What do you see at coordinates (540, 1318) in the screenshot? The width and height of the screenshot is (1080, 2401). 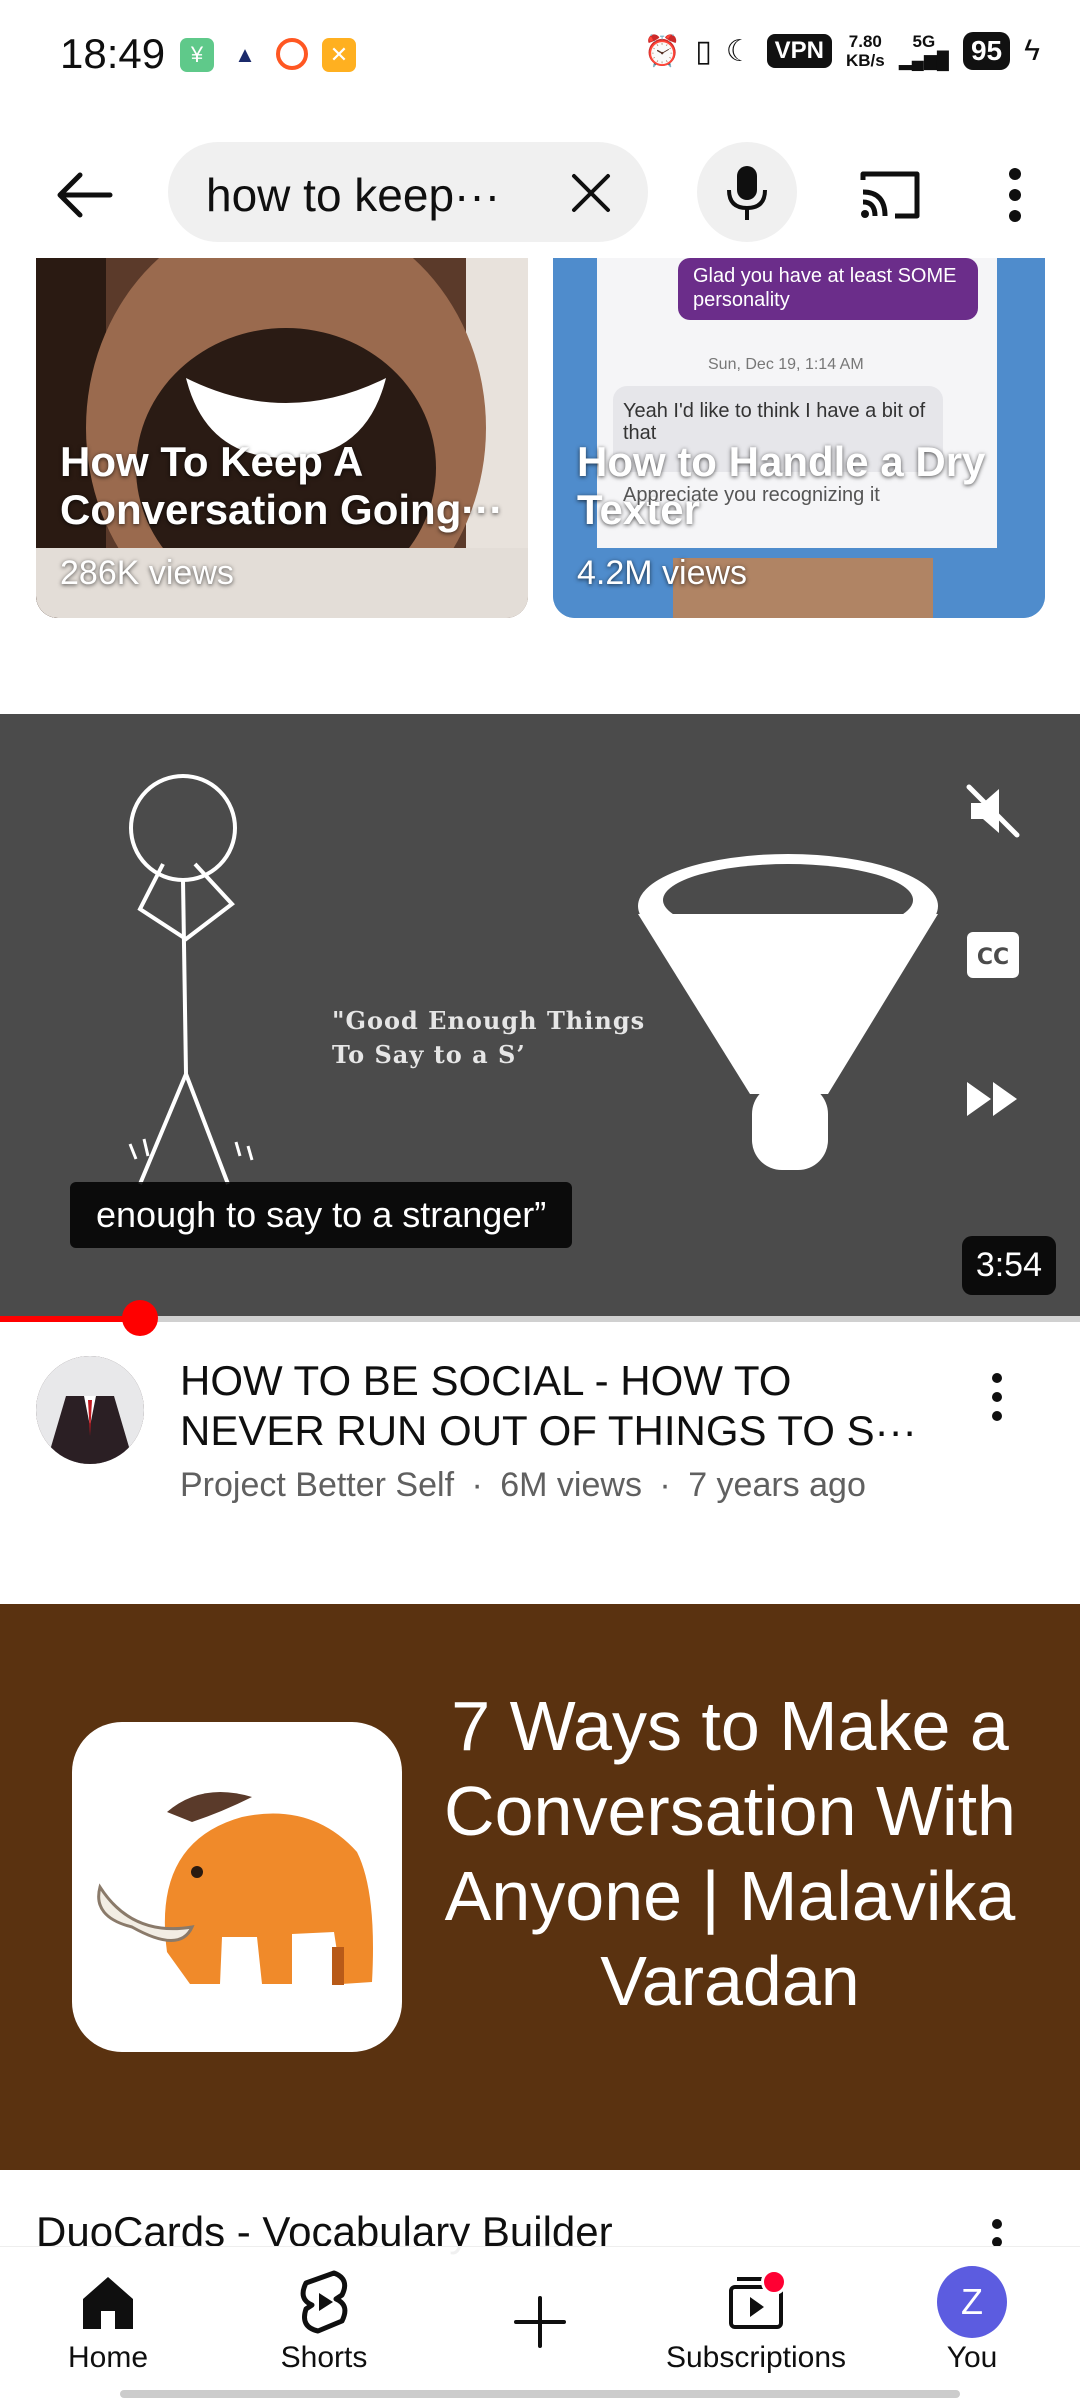 I see `video-progress-bar` at bounding box center [540, 1318].